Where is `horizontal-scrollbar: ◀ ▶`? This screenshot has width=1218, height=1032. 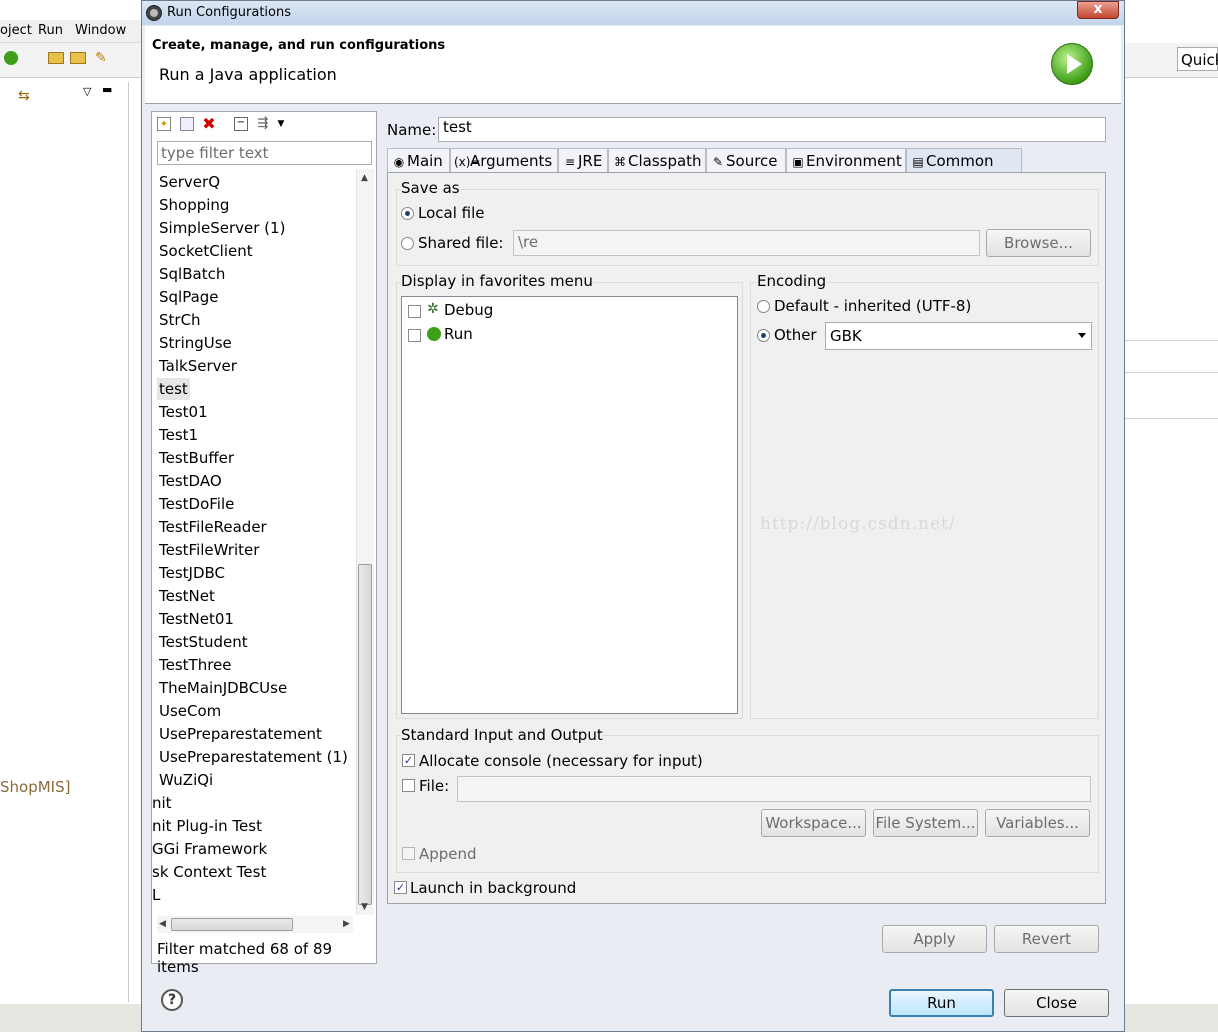
horizontal-scrollbar: ◀ ▶ is located at coordinates (255, 924).